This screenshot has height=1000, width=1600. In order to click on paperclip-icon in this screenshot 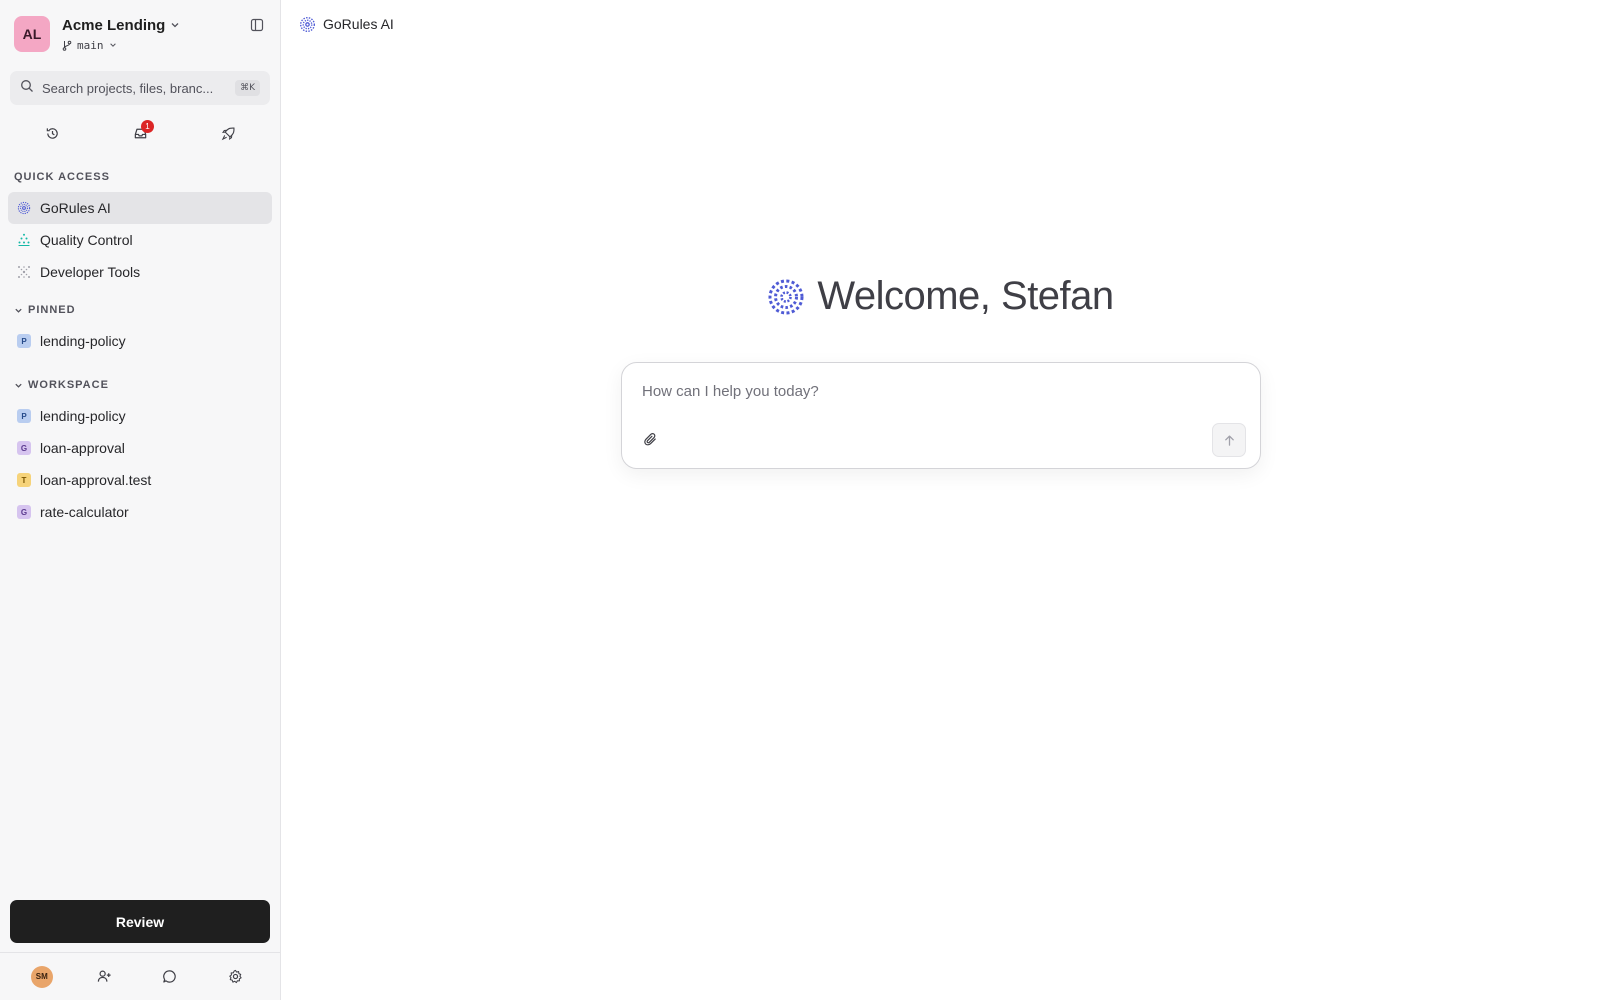, I will do `click(649, 438)`.